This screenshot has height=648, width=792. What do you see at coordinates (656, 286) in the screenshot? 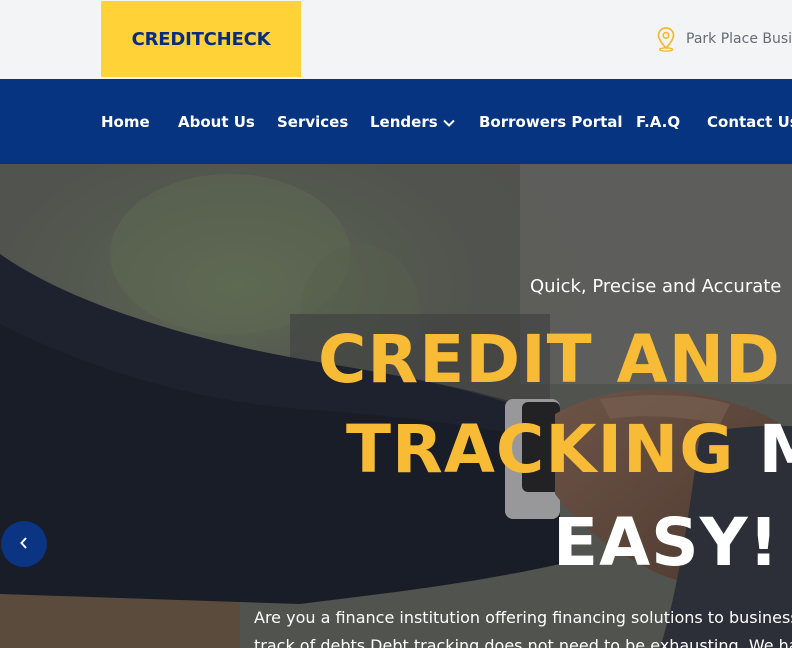
I see `hero-subtitle: Quick, Precise and Accurate` at bounding box center [656, 286].